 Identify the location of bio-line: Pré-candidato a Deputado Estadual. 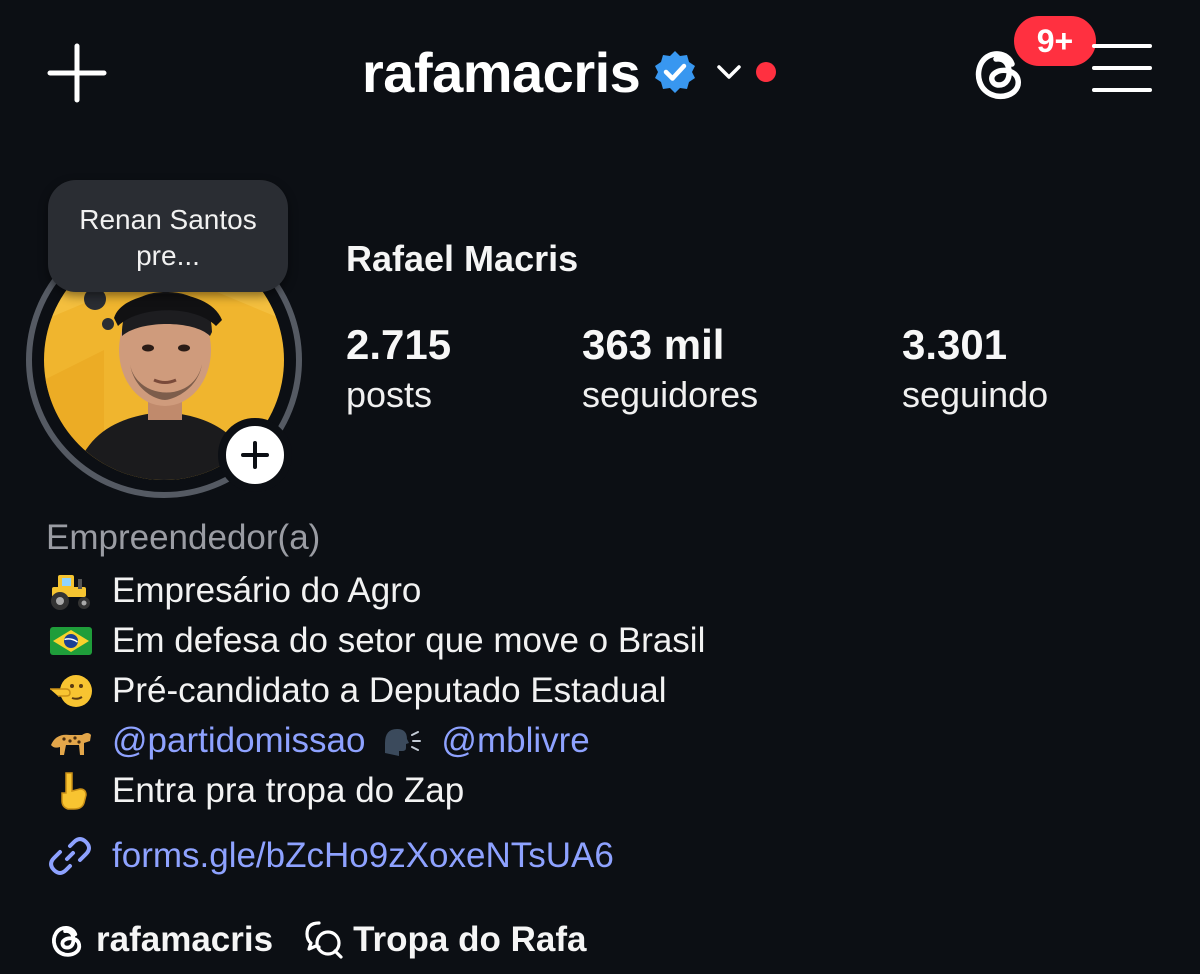
(375, 691).